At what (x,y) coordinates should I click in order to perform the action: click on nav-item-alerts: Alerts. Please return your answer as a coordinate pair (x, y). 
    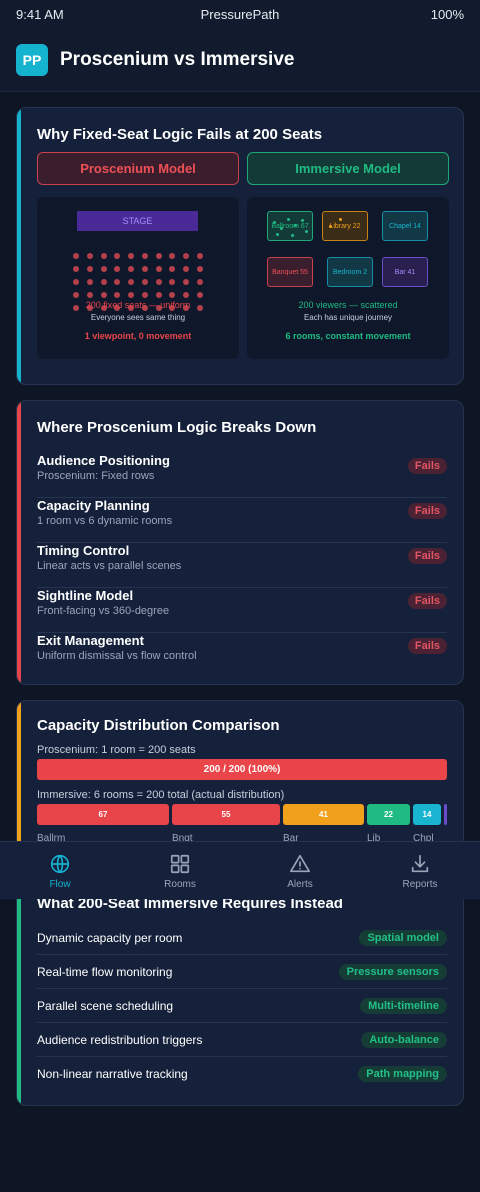
    Looking at the image, I should click on (300, 871).